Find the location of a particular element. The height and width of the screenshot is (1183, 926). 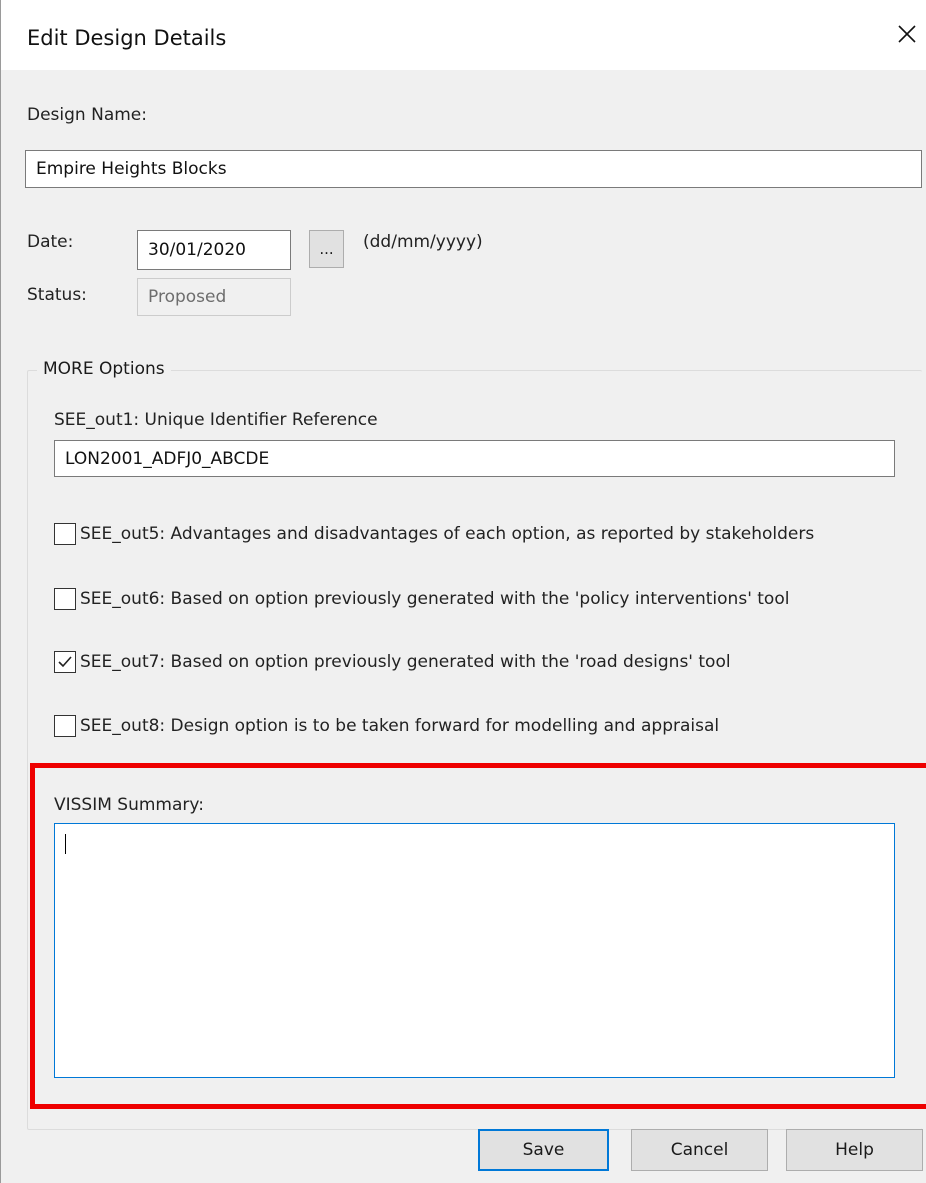

close-icon is located at coordinates (907, 34).